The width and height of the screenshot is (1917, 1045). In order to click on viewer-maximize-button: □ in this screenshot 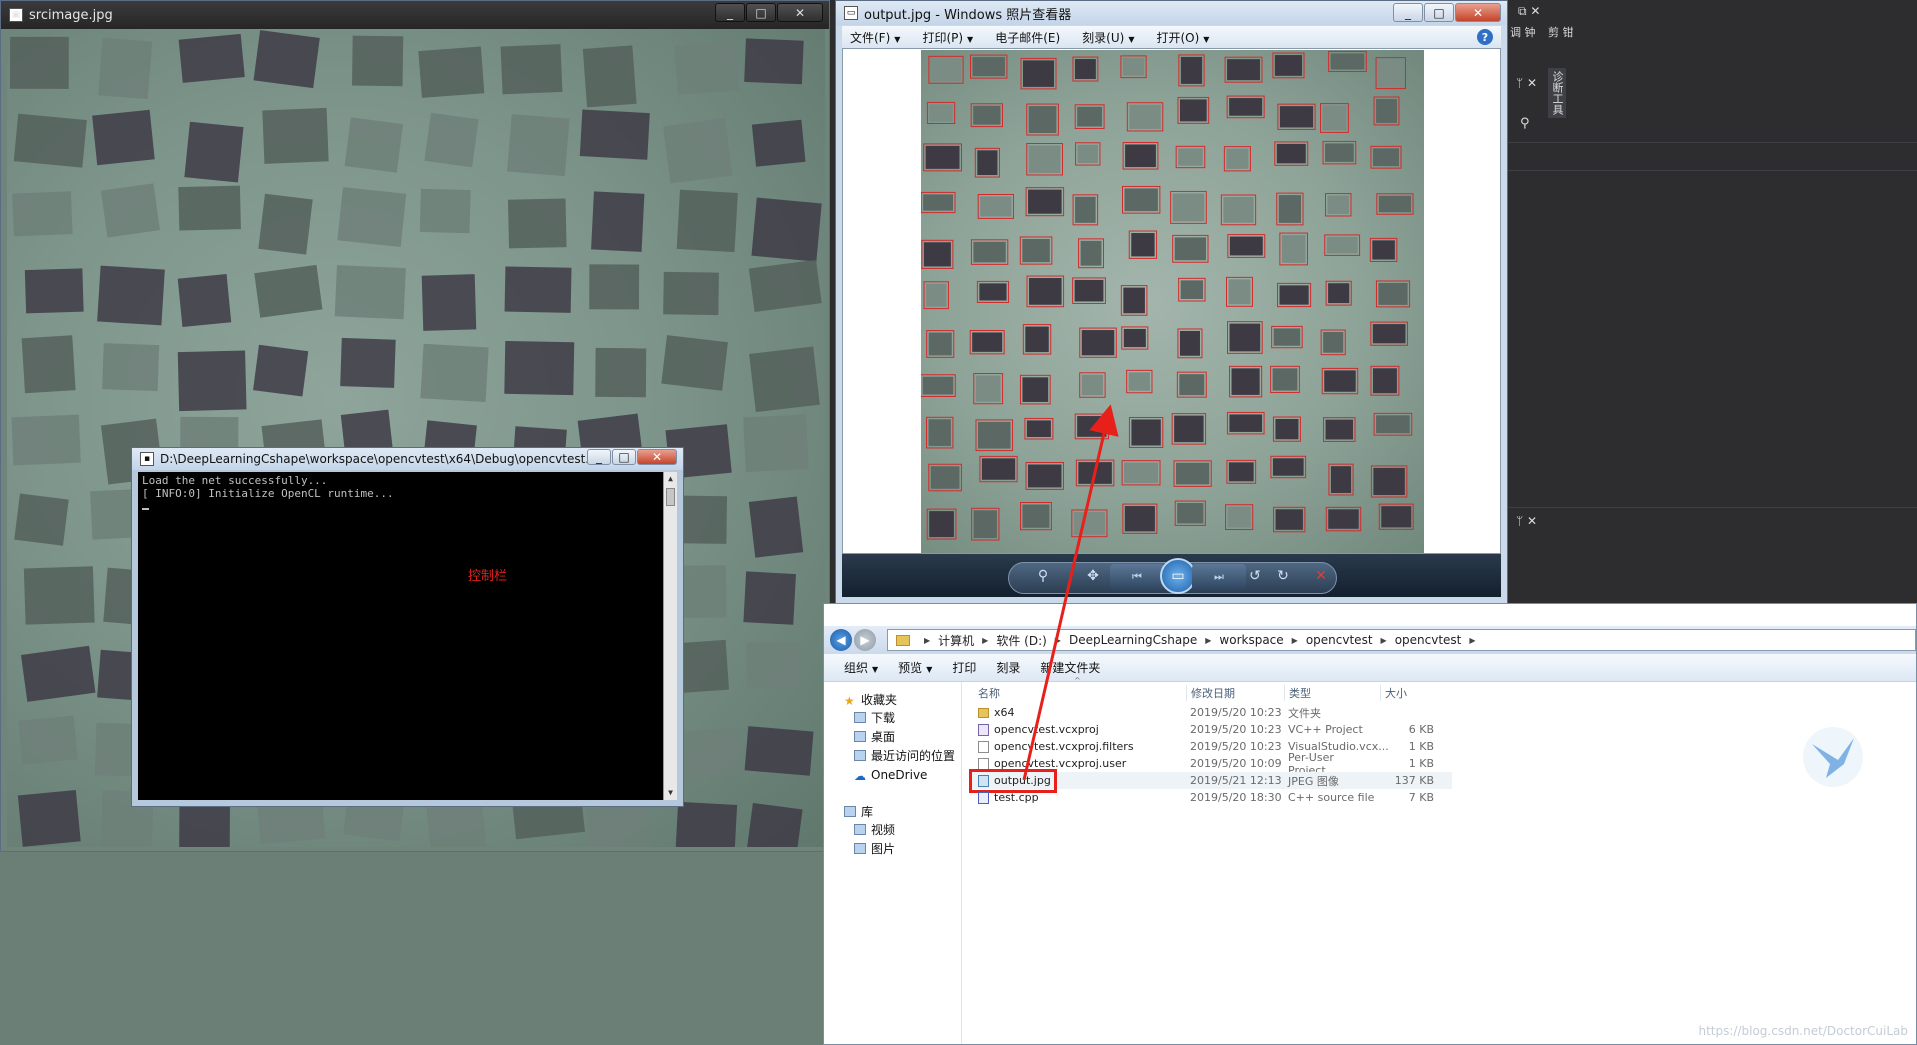, I will do `click(1439, 12)`.